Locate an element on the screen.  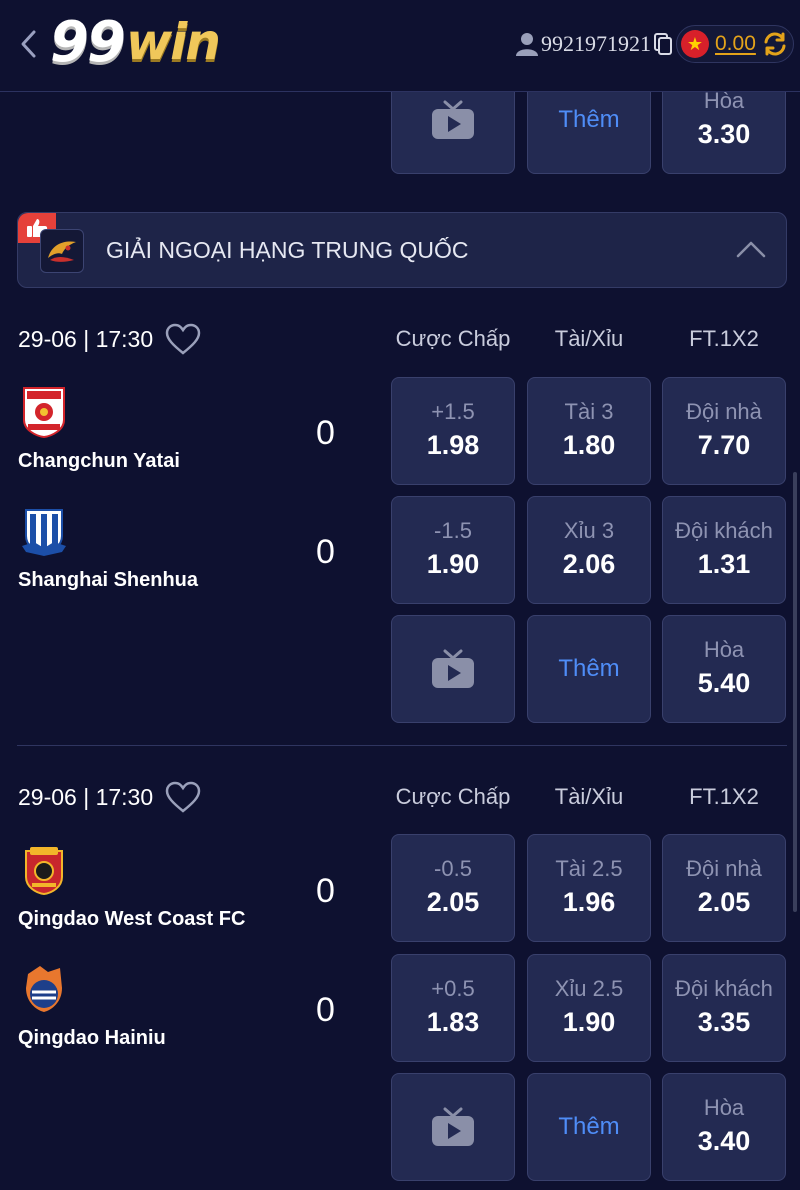
handicap-odds-home: -0.5 2.05 is located at coordinates (453, 888).